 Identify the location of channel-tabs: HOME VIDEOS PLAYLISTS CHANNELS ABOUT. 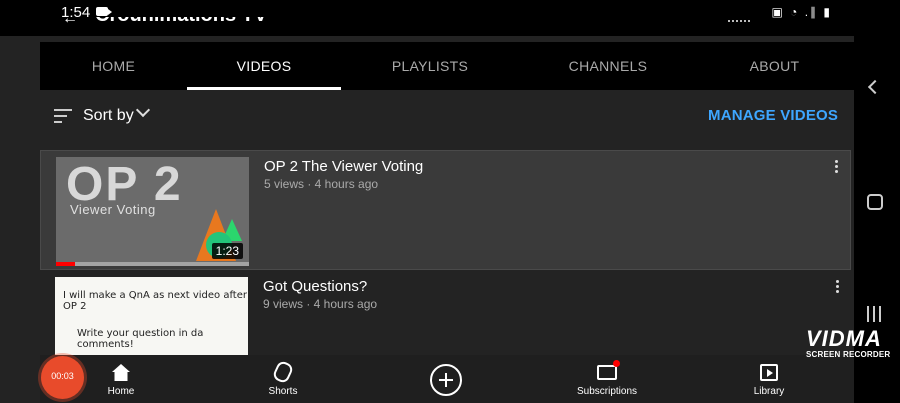
(447, 66).